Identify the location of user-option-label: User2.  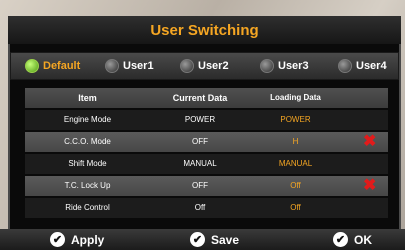
(213, 66).